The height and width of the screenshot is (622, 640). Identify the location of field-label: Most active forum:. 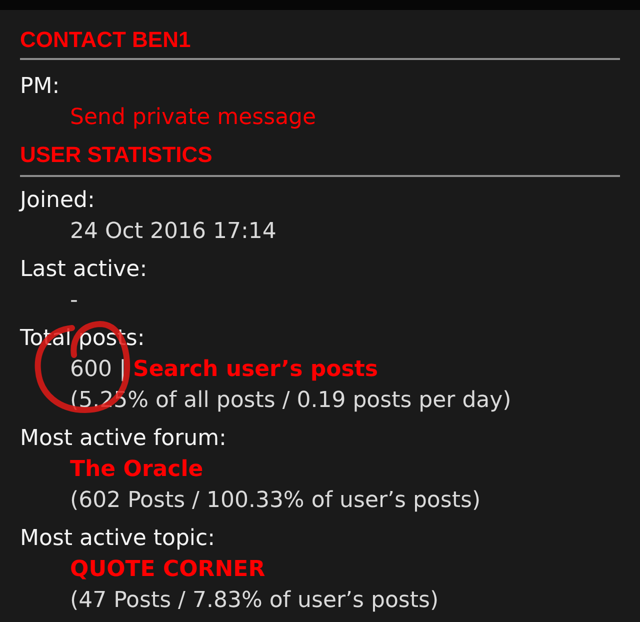
(123, 439).